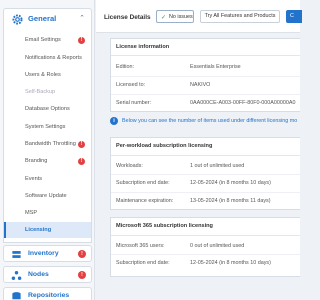  I want to click on edition-label: Edition:, so click(125, 67).